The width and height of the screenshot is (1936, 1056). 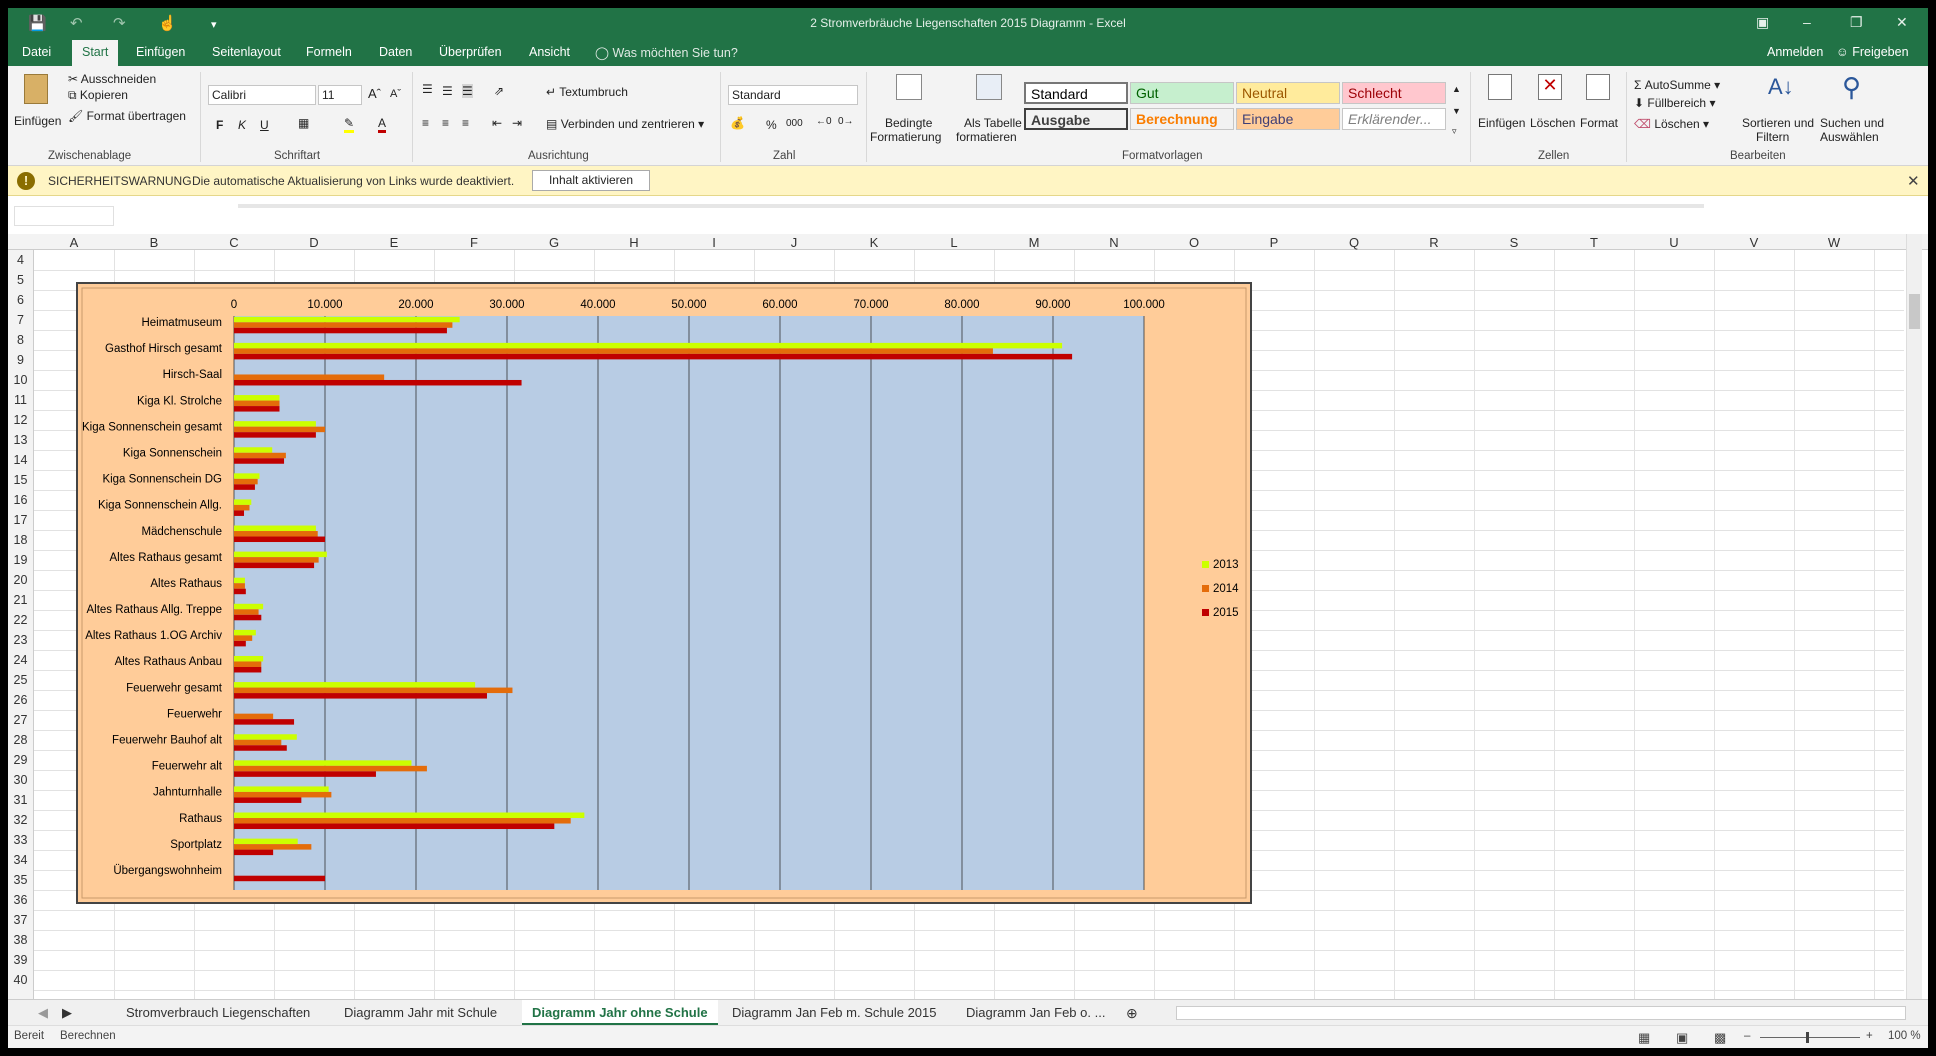 What do you see at coordinates (1778, 123) in the screenshot?
I see `sort-filter-line1: Sortieren und` at bounding box center [1778, 123].